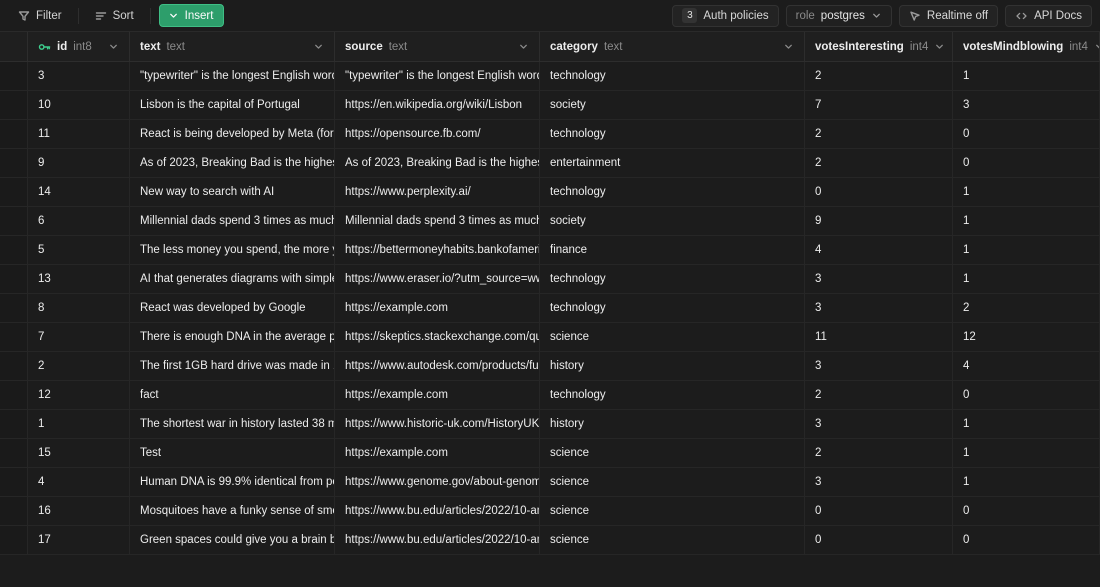 The height and width of the screenshot is (587, 1100). I want to click on cell-text: Human DNA is 99.9% identical from pers, so click(232, 482).